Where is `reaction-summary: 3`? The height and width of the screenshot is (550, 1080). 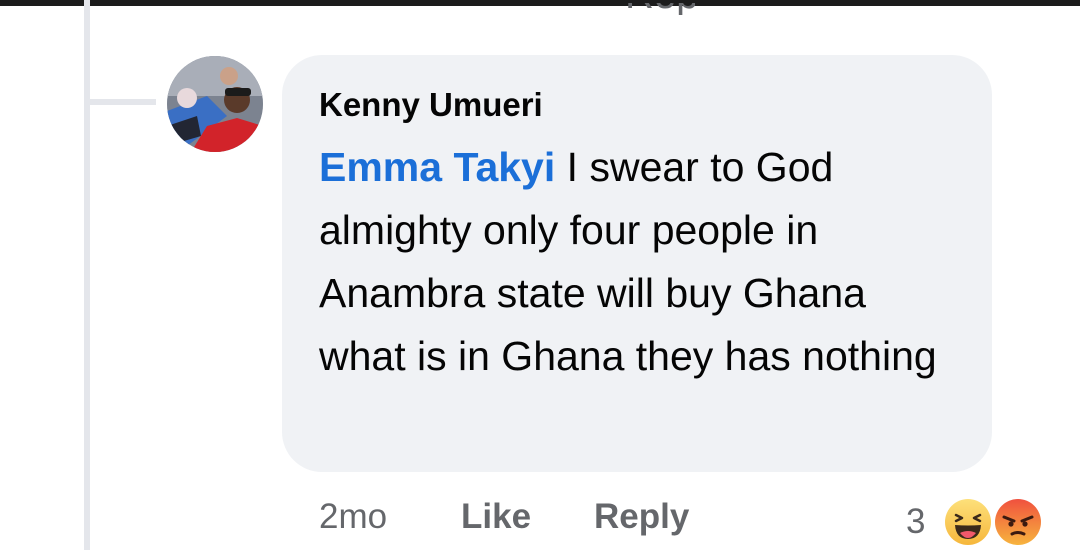
reaction-summary: 3 is located at coordinates (976, 521).